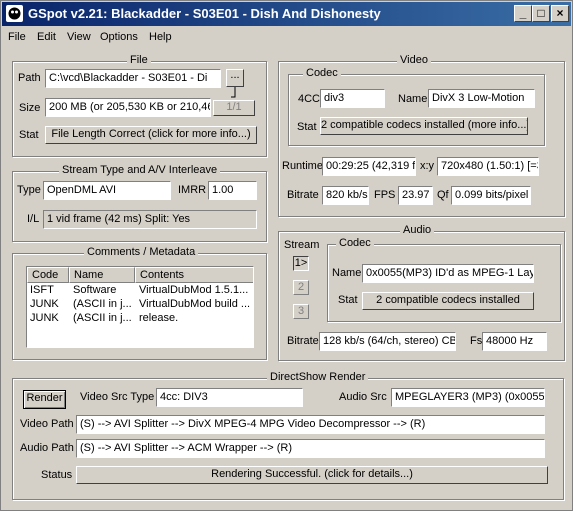 The width and height of the screenshot is (573, 511). What do you see at coordinates (387, 341) in the screenshot?
I see `audio-bitrate-field: 128 kb/s (64/ch, stereo) CB` at bounding box center [387, 341].